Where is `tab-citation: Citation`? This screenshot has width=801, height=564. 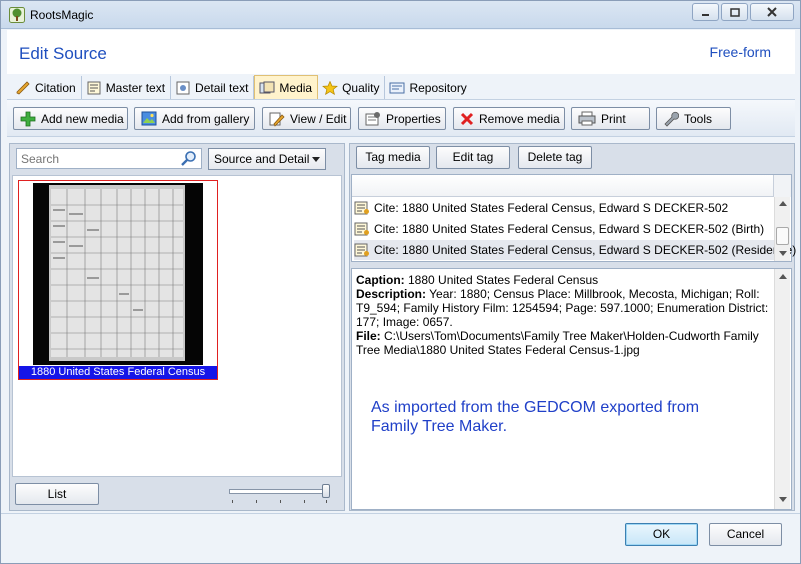
tab-citation: Citation is located at coordinates (46, 87).